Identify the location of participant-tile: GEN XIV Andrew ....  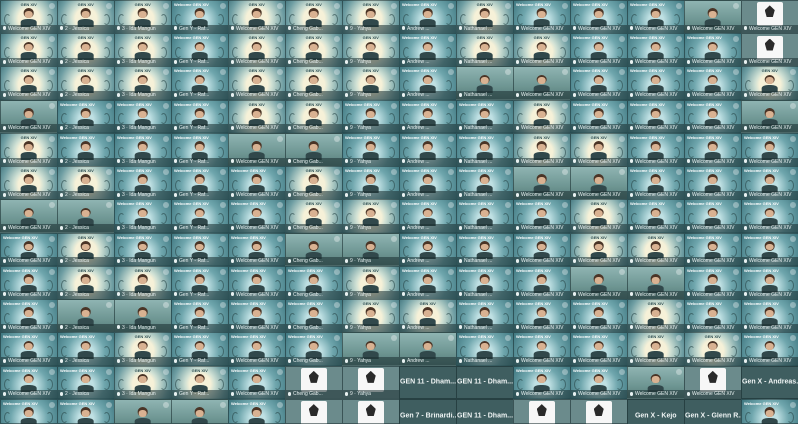
(428, 316).